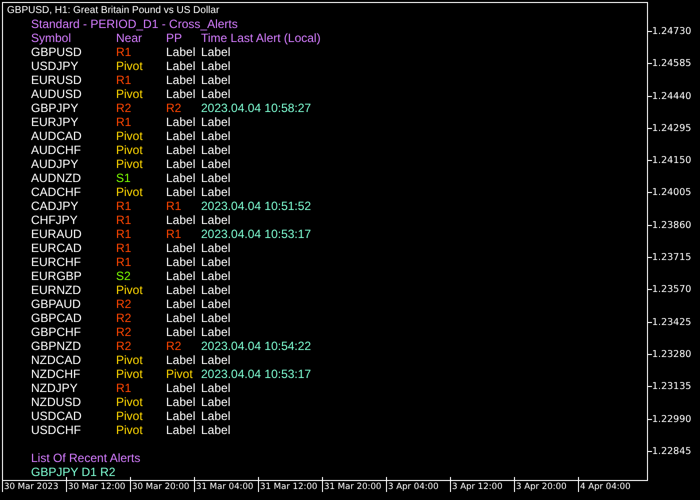  What do you see at coordinates (56, 192) in the screenshot?
I see `symbol-cell-text: CADCHF` at bounding box center [56, 192].